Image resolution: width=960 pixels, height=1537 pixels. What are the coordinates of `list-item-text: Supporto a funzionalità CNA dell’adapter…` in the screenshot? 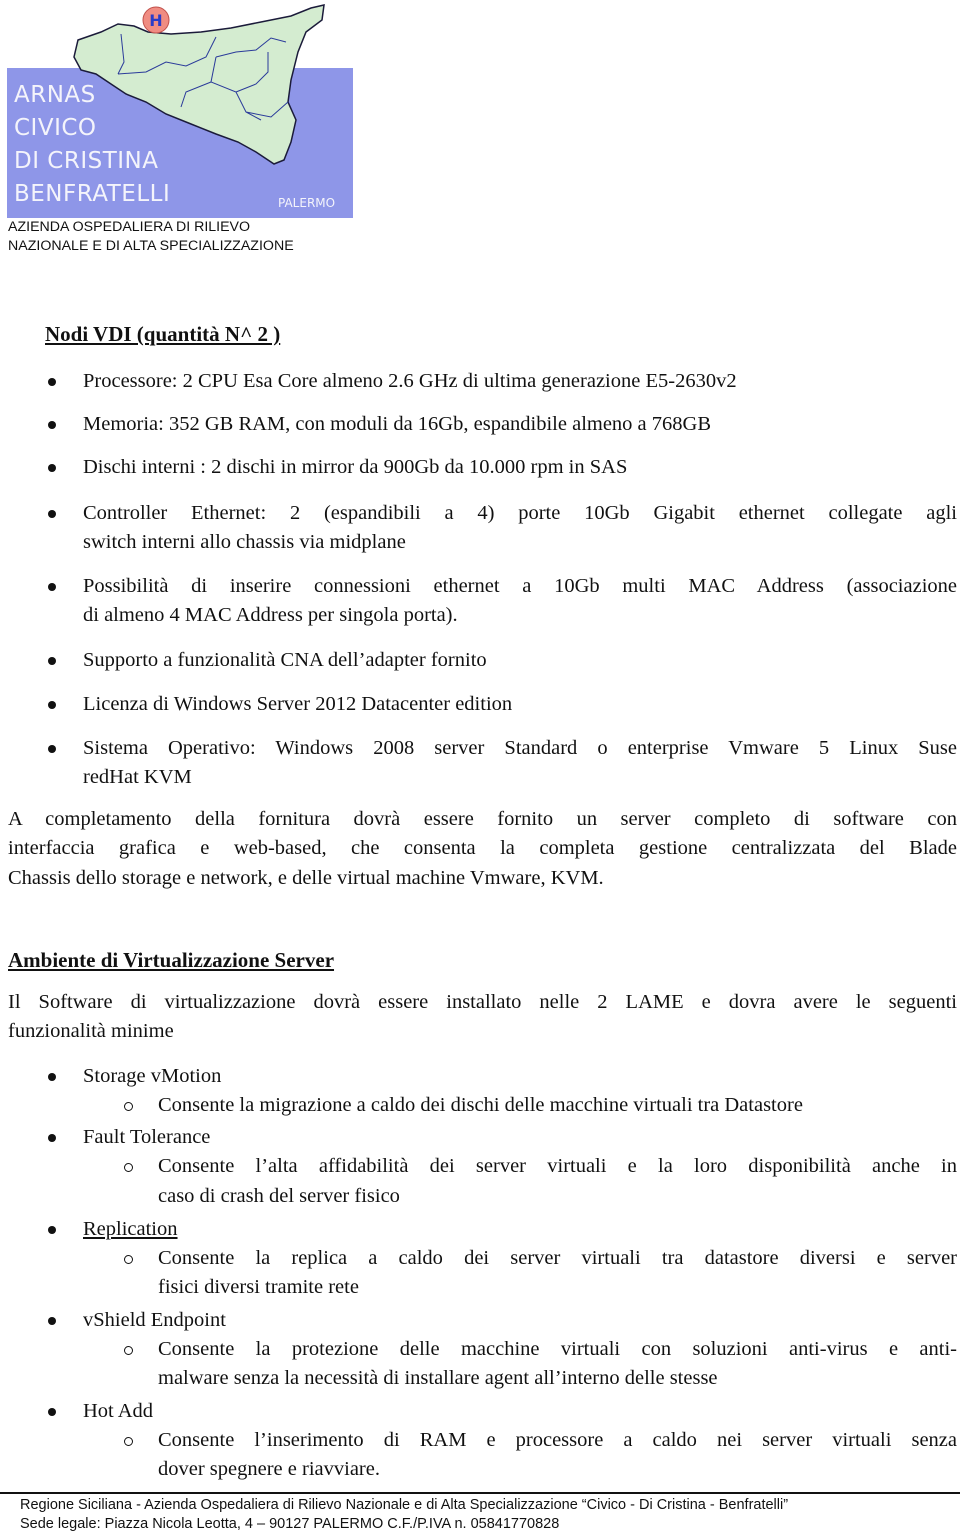 It's located at (285, 660).